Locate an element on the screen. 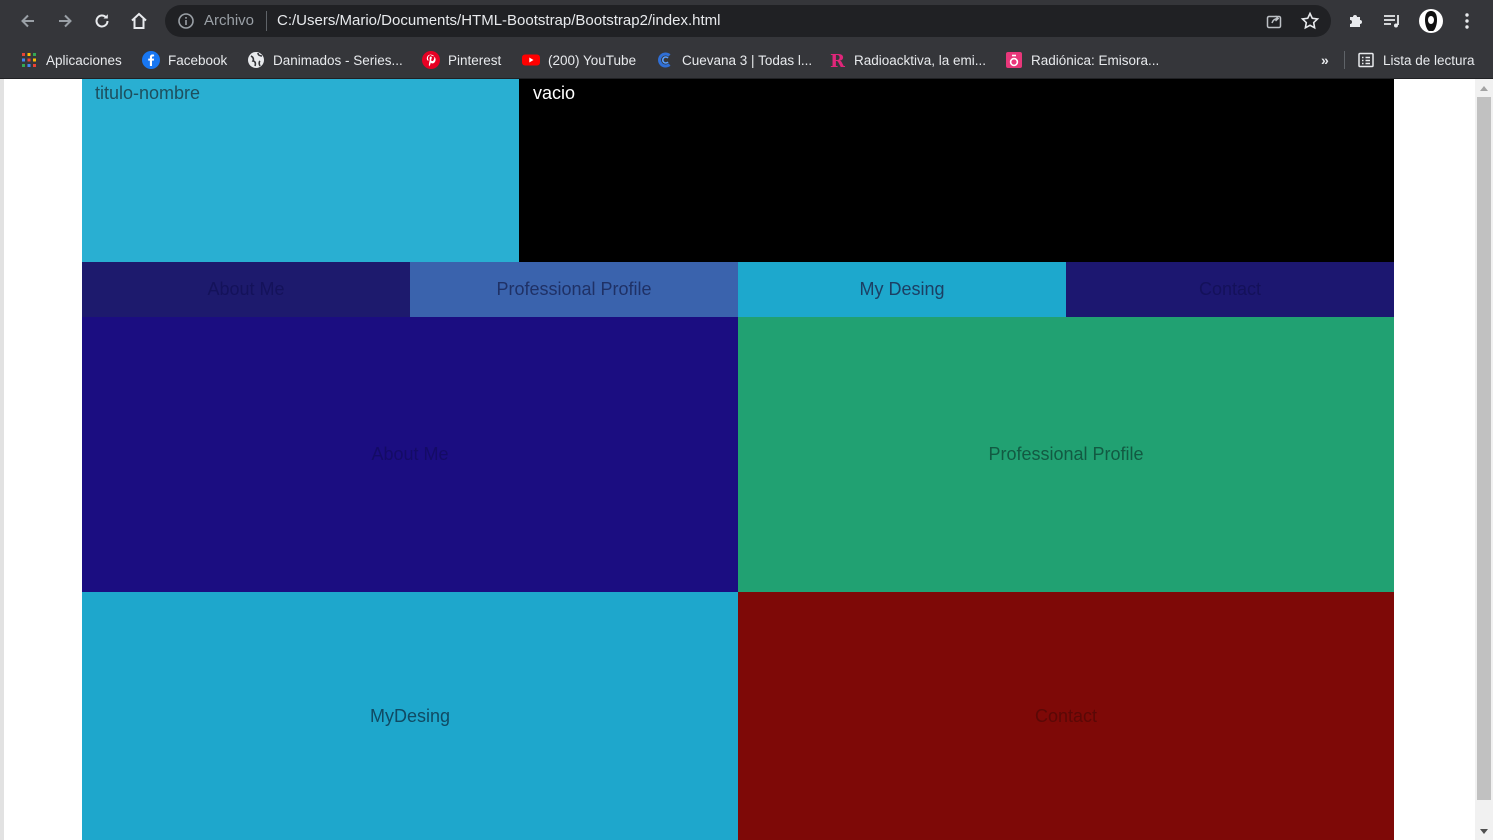 This screenshot has width=1493, height=840. bookmark-label: Facebook is located at coordinates (198, 60).